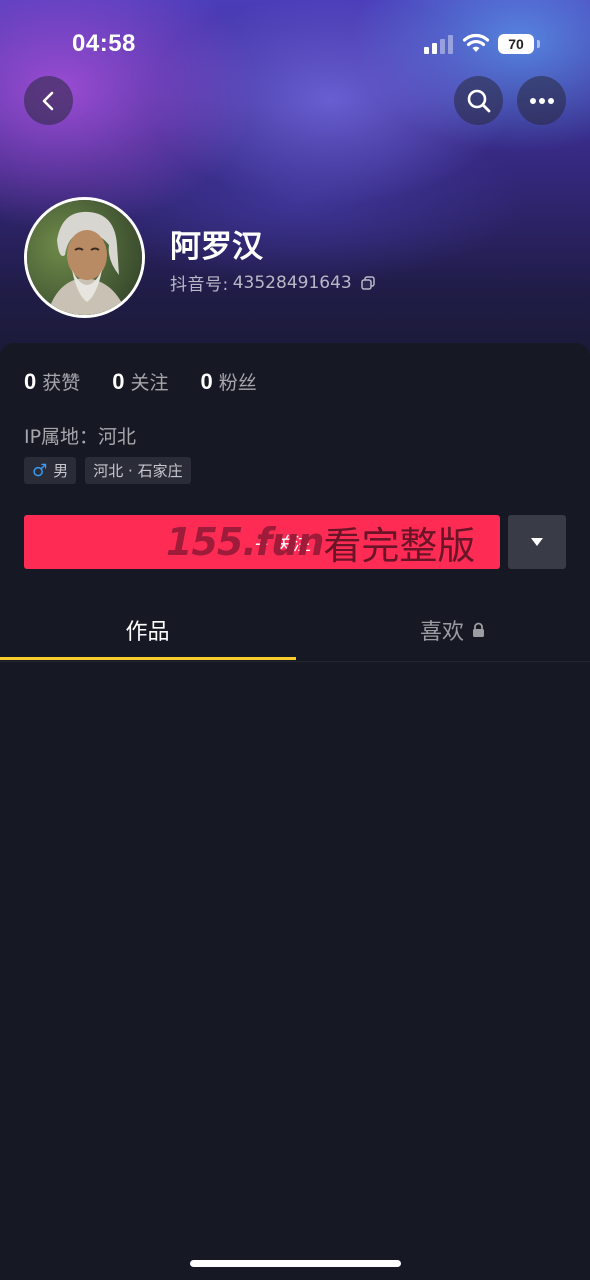  I want to click on region-tag: 河北 · 石家庄, so click(138, 470).